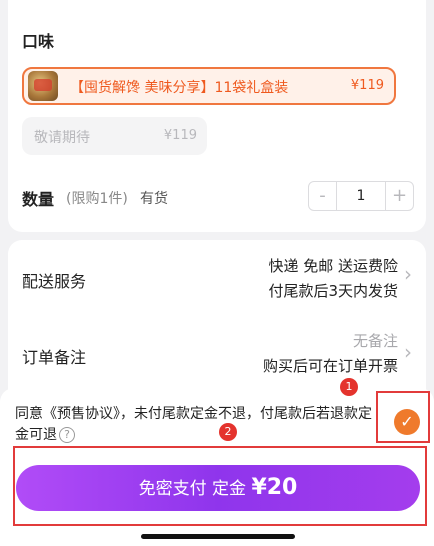 The width and height of the screenshot is (434, 546). What do you see at coordinates (323, 196) in the screenshot?
I see `decrement-button: -` at bounding box center [323, 196].